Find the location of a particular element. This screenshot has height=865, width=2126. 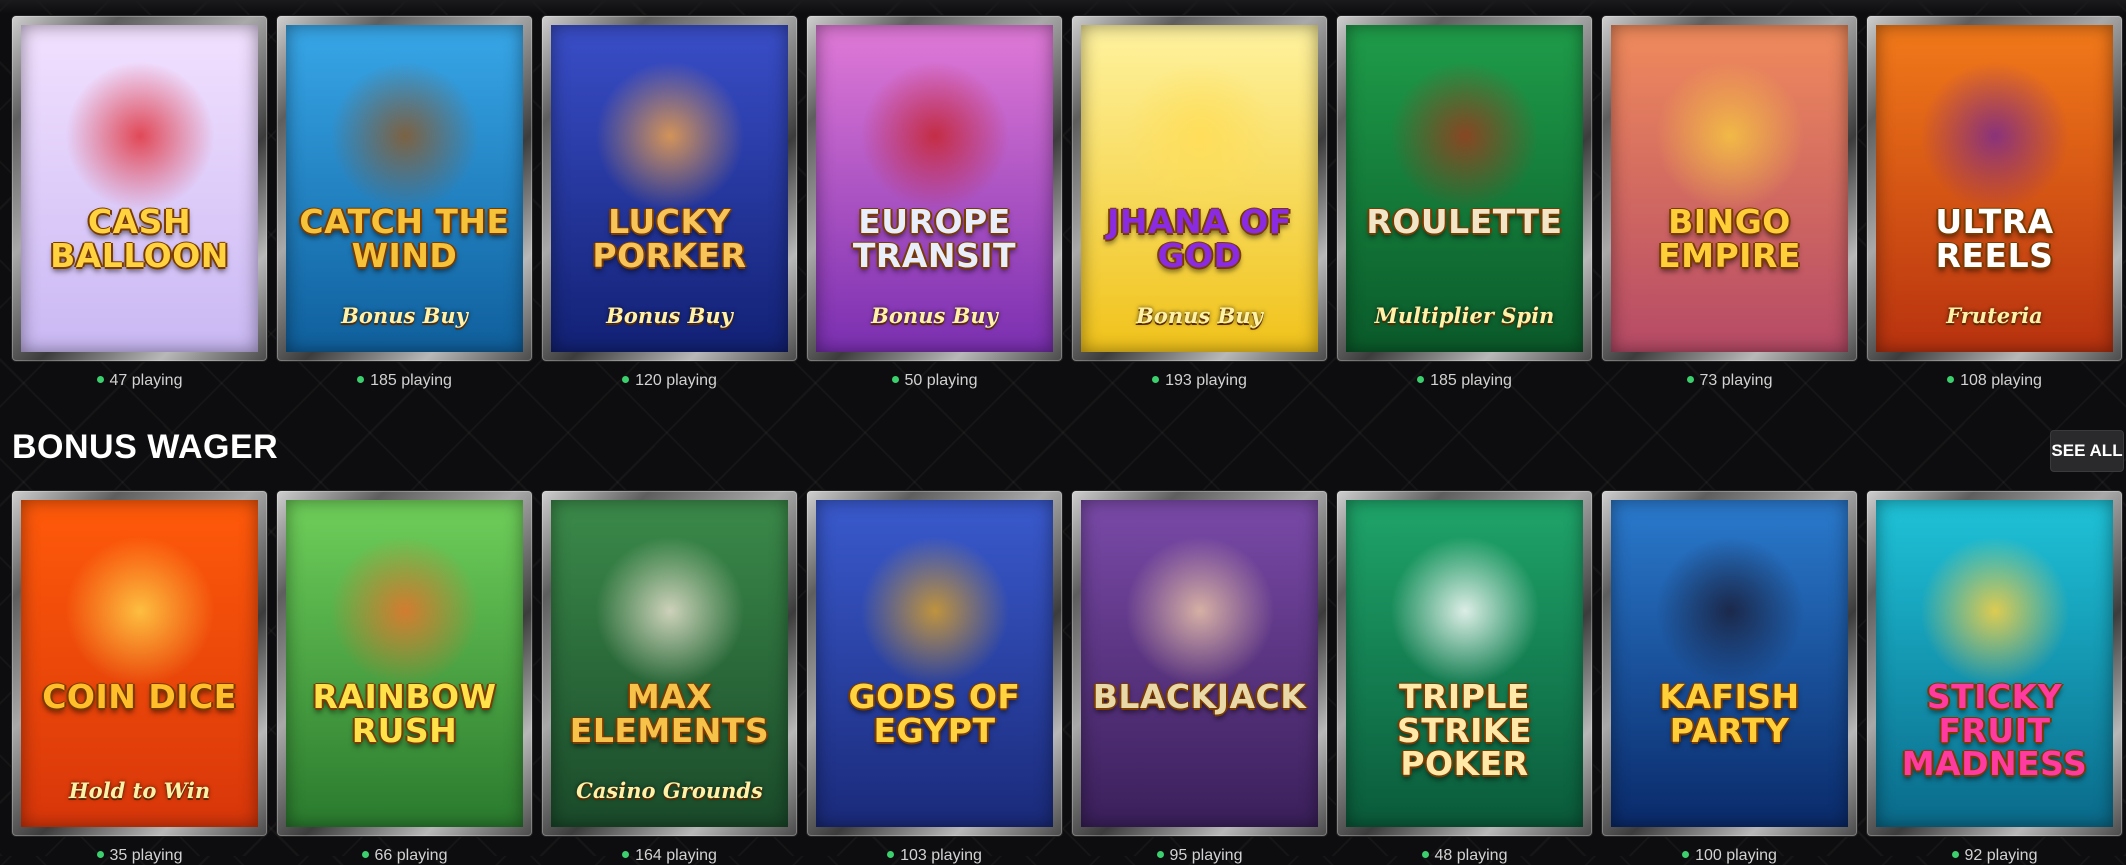

game-card: Max Elements Casino Grounds 164 playing is located at coordinates (669, 677).